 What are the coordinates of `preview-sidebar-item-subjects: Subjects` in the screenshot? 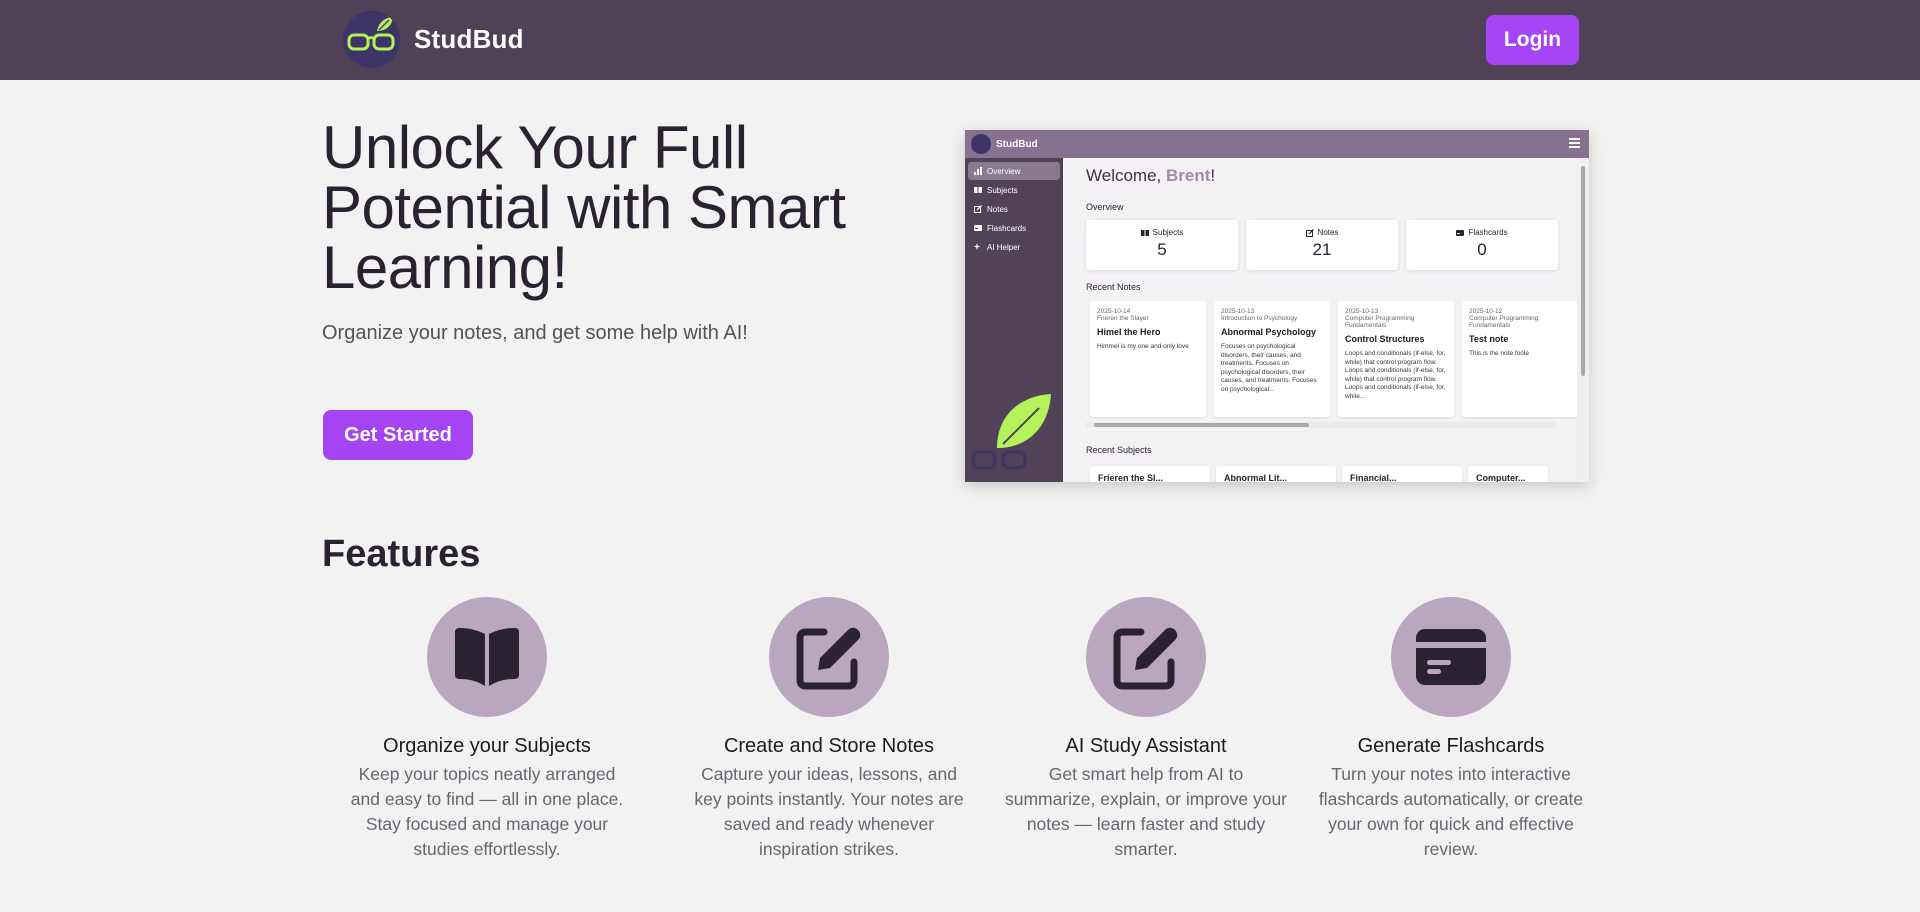 It's located at (1014, 190).